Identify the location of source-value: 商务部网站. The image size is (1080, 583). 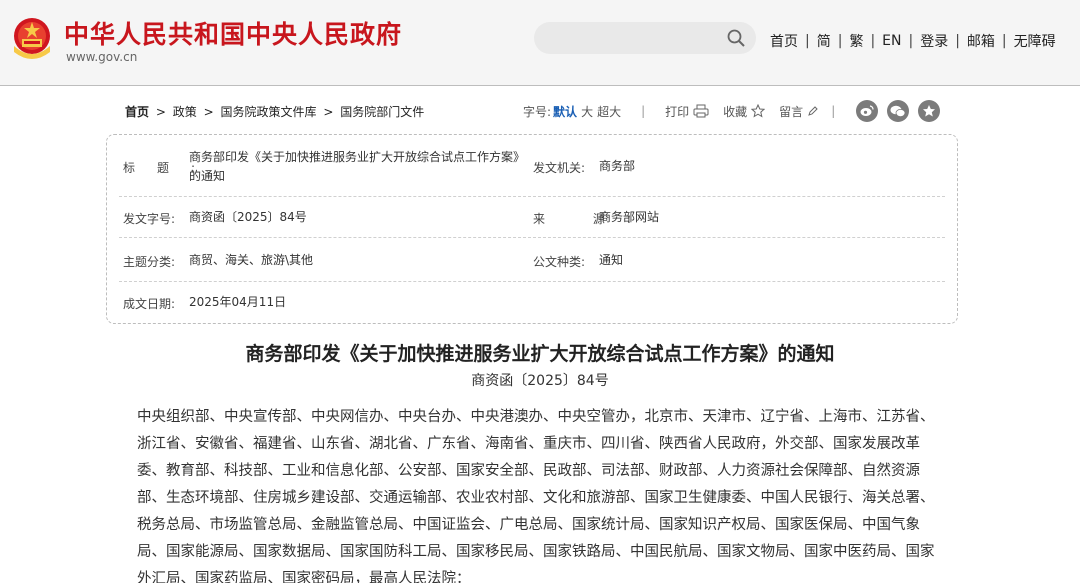
(629, 217).